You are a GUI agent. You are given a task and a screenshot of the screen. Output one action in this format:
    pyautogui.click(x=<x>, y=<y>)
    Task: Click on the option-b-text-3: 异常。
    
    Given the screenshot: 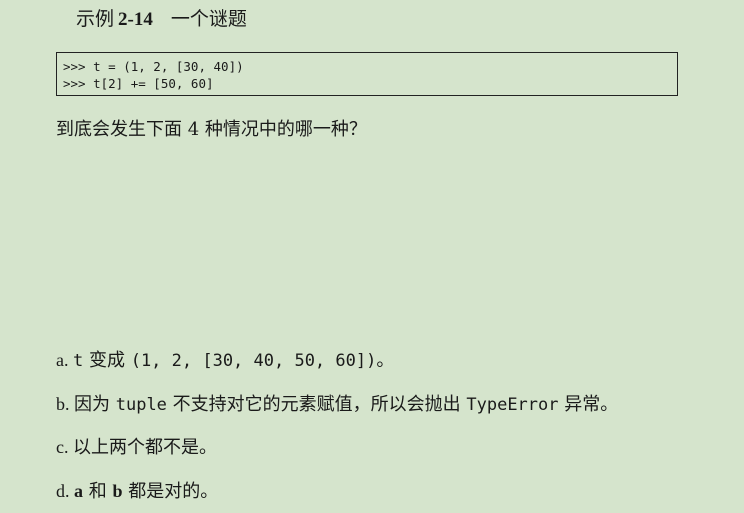 What is the action you would take?
    pyautogui.click(x=588, y=404)
    